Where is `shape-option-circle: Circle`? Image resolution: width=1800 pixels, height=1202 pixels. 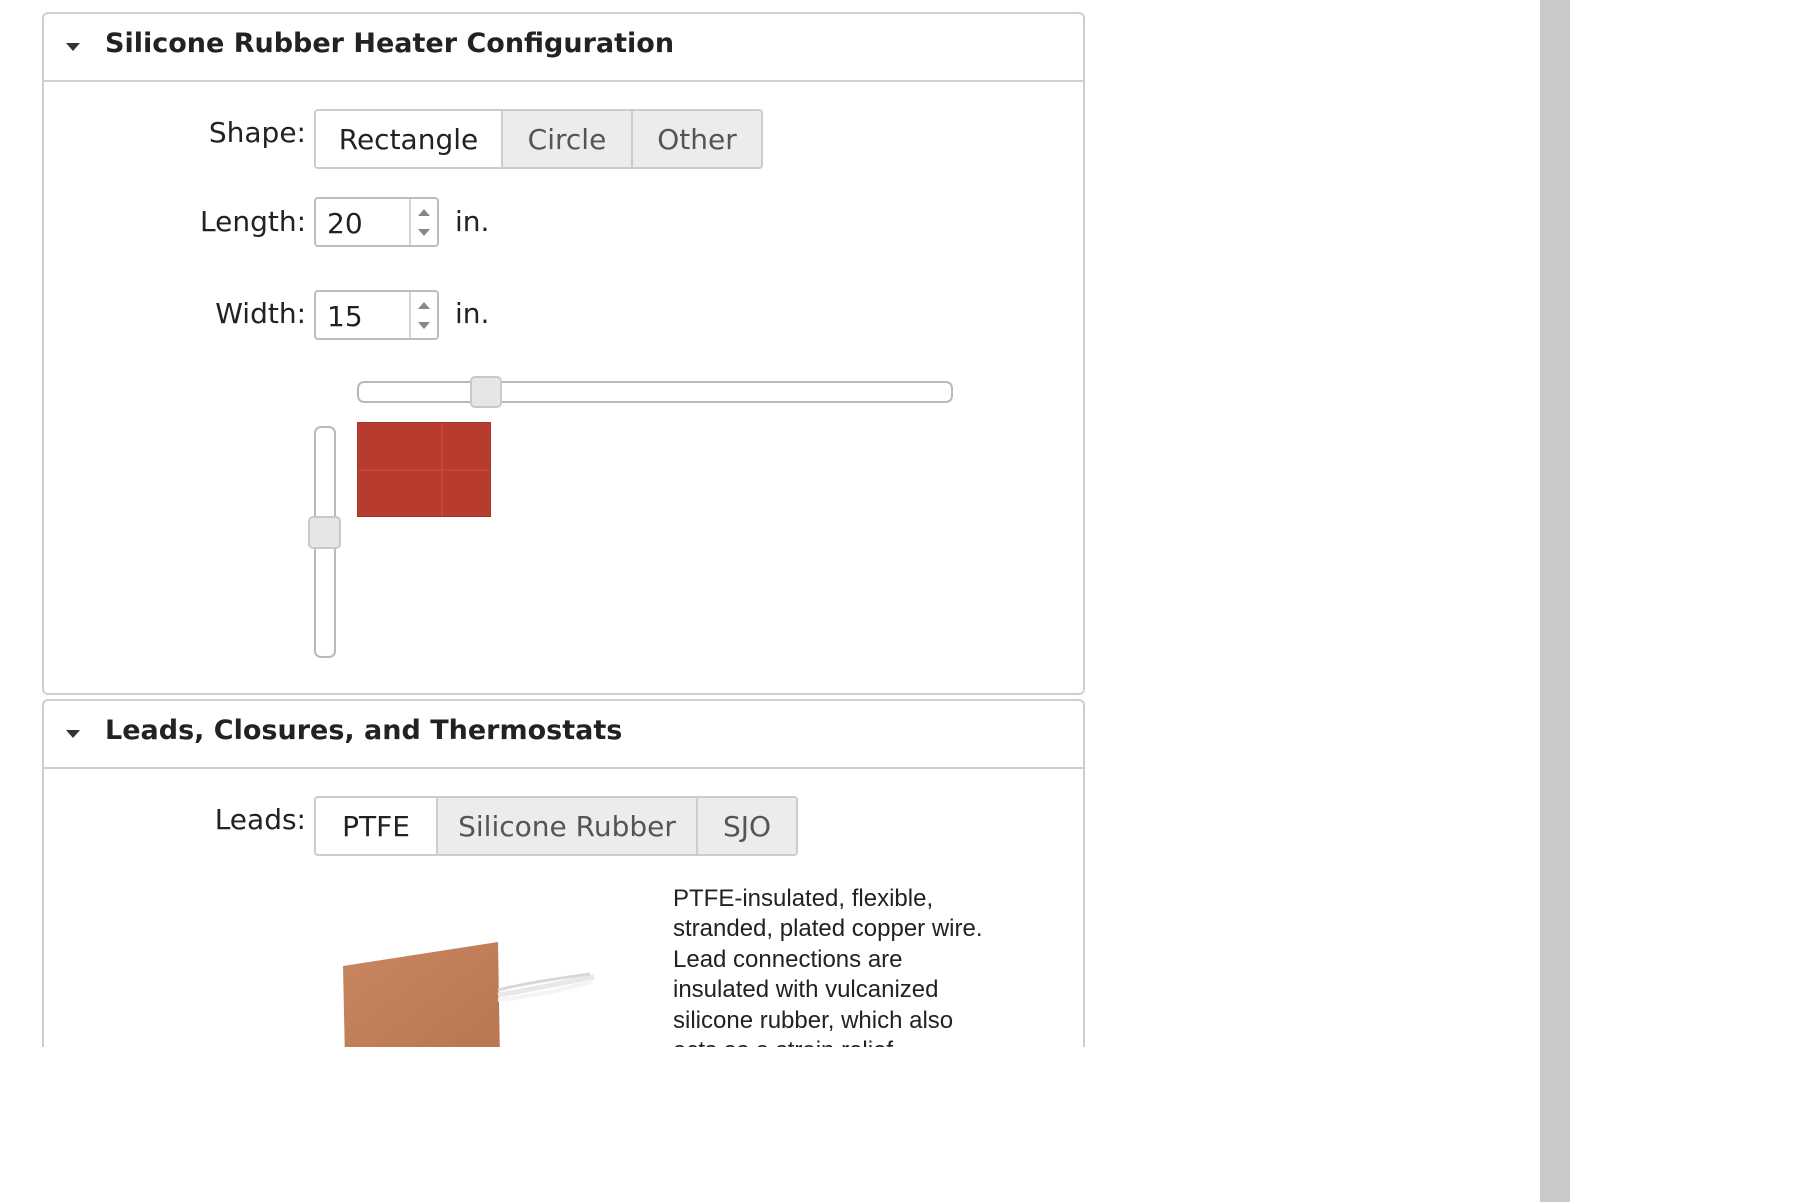 shape-option-circle: Circle is located at coordinates (566, 139).